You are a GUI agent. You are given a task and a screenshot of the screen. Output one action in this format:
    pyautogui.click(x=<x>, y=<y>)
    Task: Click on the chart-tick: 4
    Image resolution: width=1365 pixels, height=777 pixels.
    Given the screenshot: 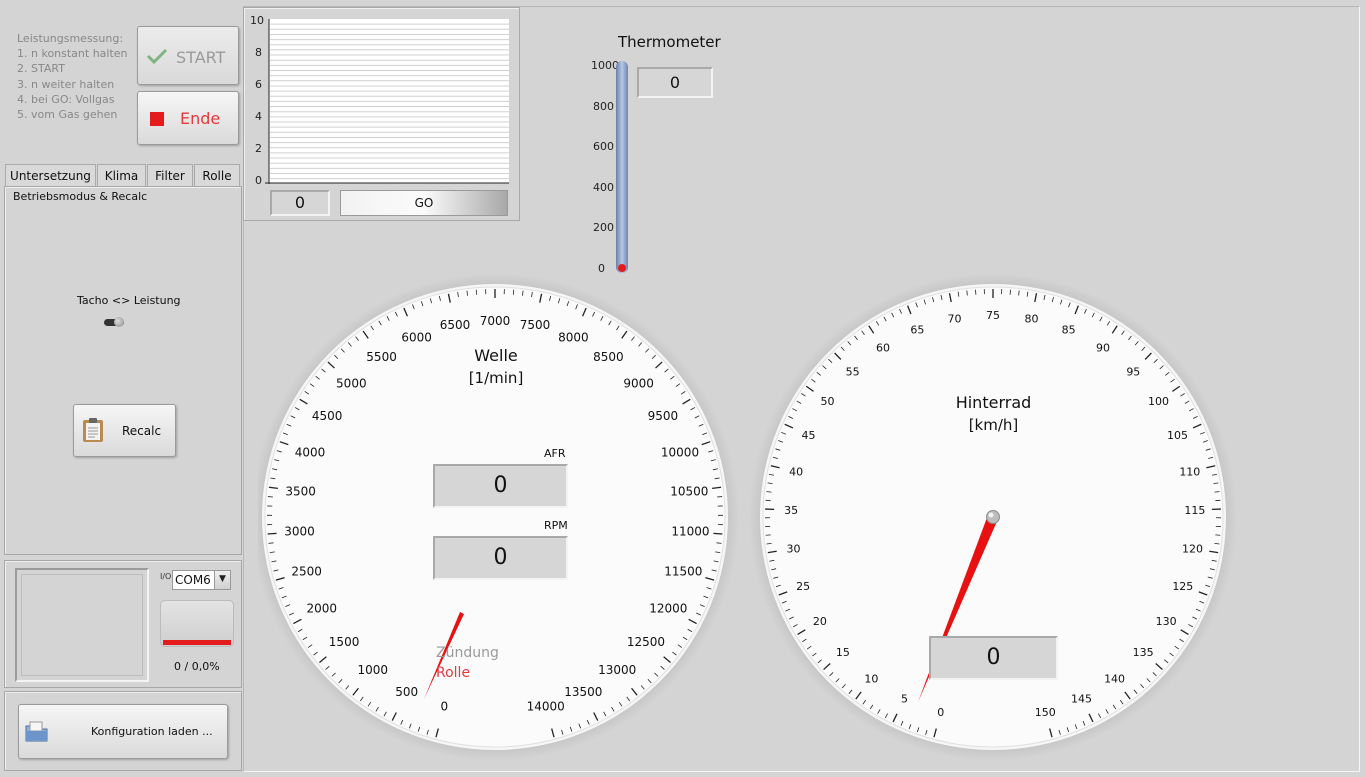 What is the action you would take?
    pyautogui.click(x=258, y=116)
    